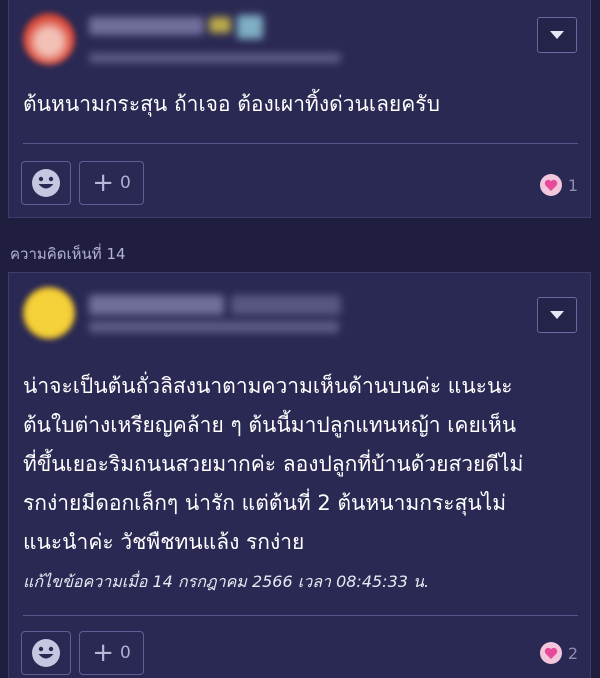 The image size is (600, 678). Describe the element at coordinates (572, 653) in the screenshot. I see `heart-count: 2` at that location.